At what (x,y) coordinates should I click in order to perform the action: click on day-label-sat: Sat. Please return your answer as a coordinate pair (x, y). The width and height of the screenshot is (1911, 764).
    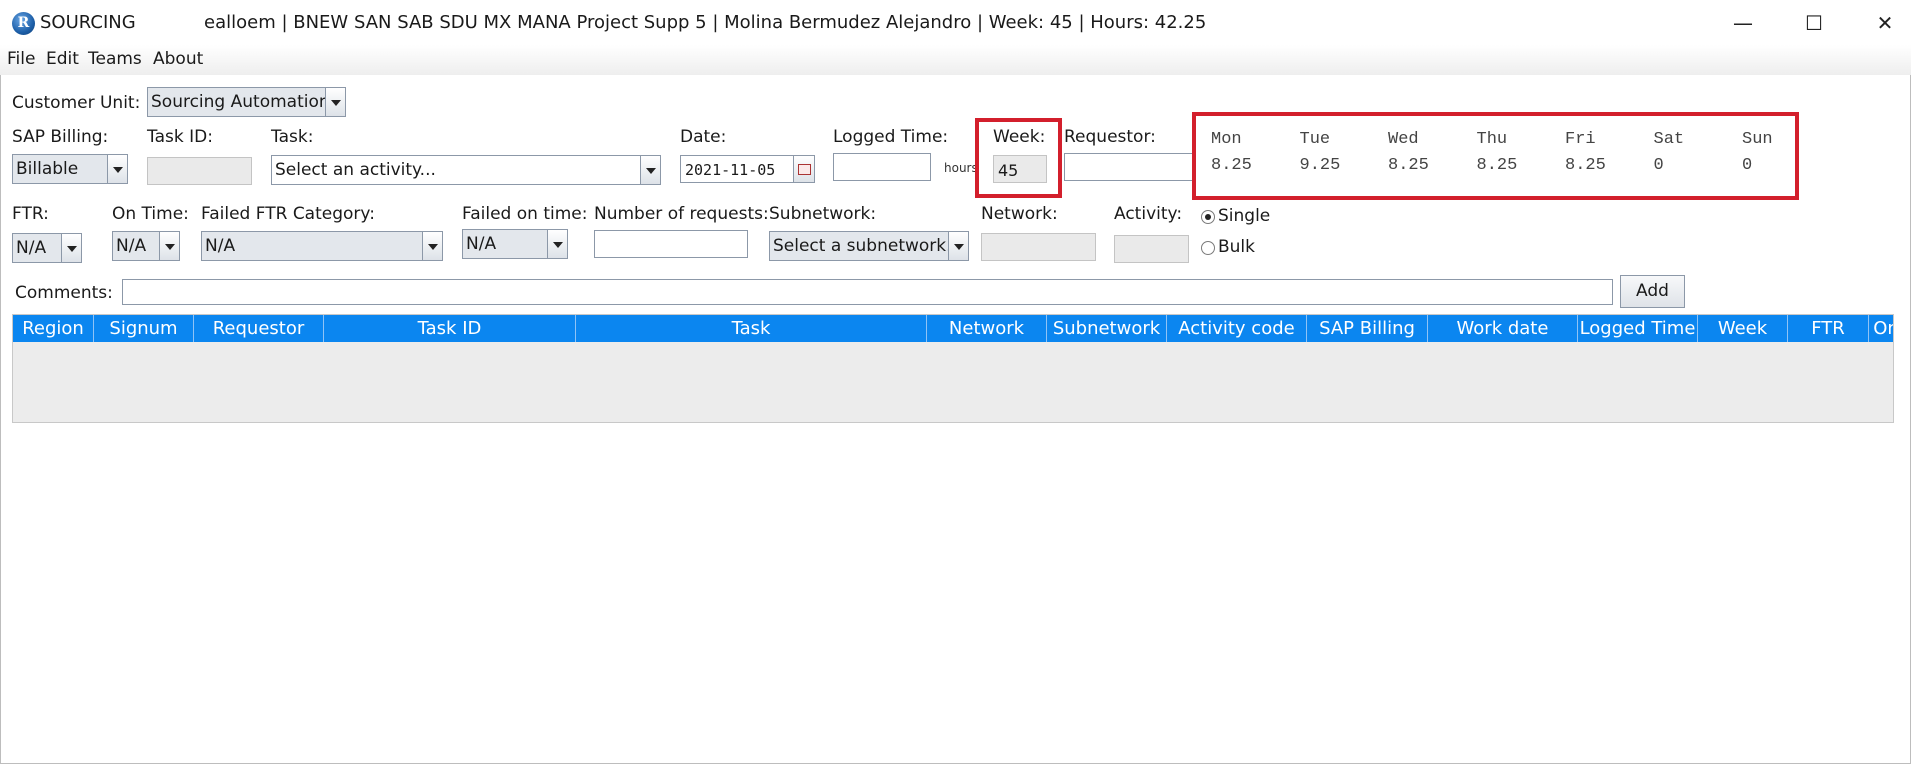
    Looking at the image, I should click on (1669, 139).